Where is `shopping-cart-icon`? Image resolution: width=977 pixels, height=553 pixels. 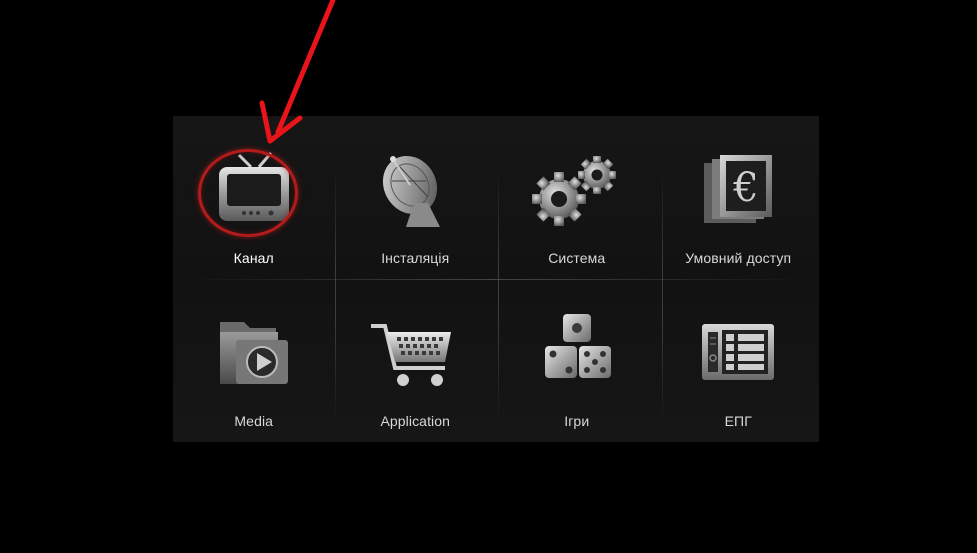 shopping-cart-icon is located at coordinates (415, 352).